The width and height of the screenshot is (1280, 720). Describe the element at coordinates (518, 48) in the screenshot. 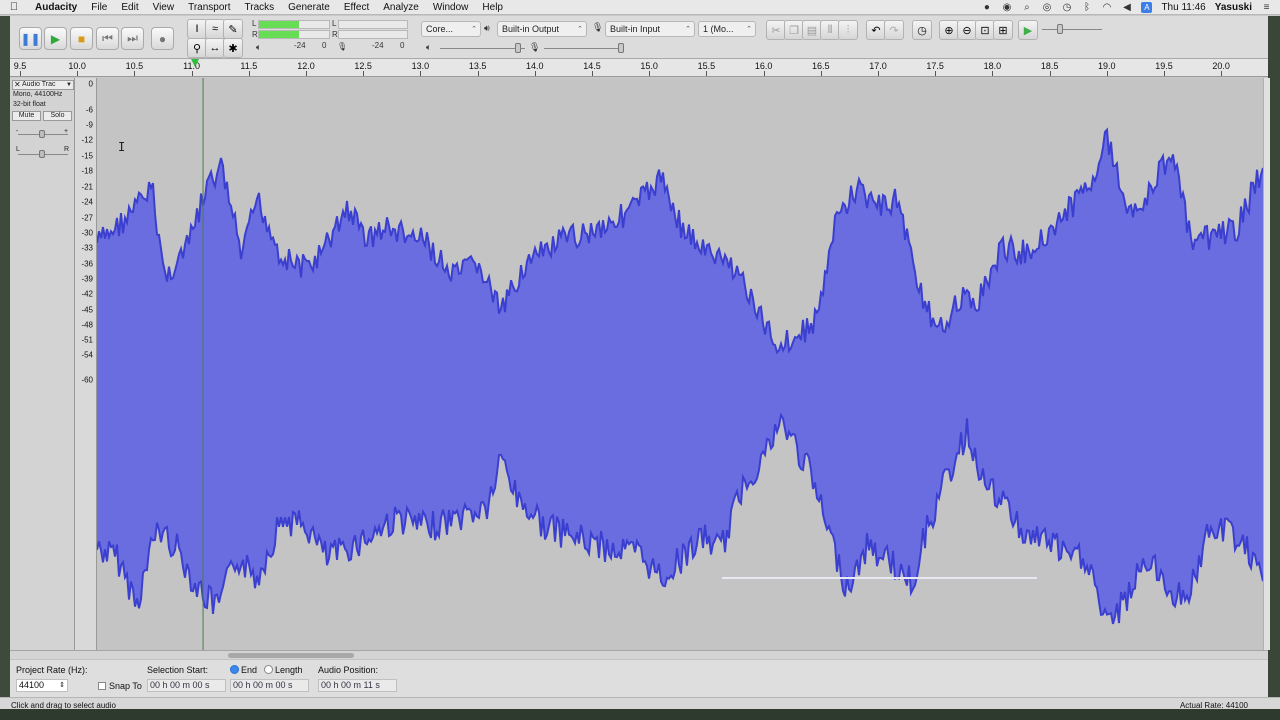

I see `playback-volume-thumb` at that location.